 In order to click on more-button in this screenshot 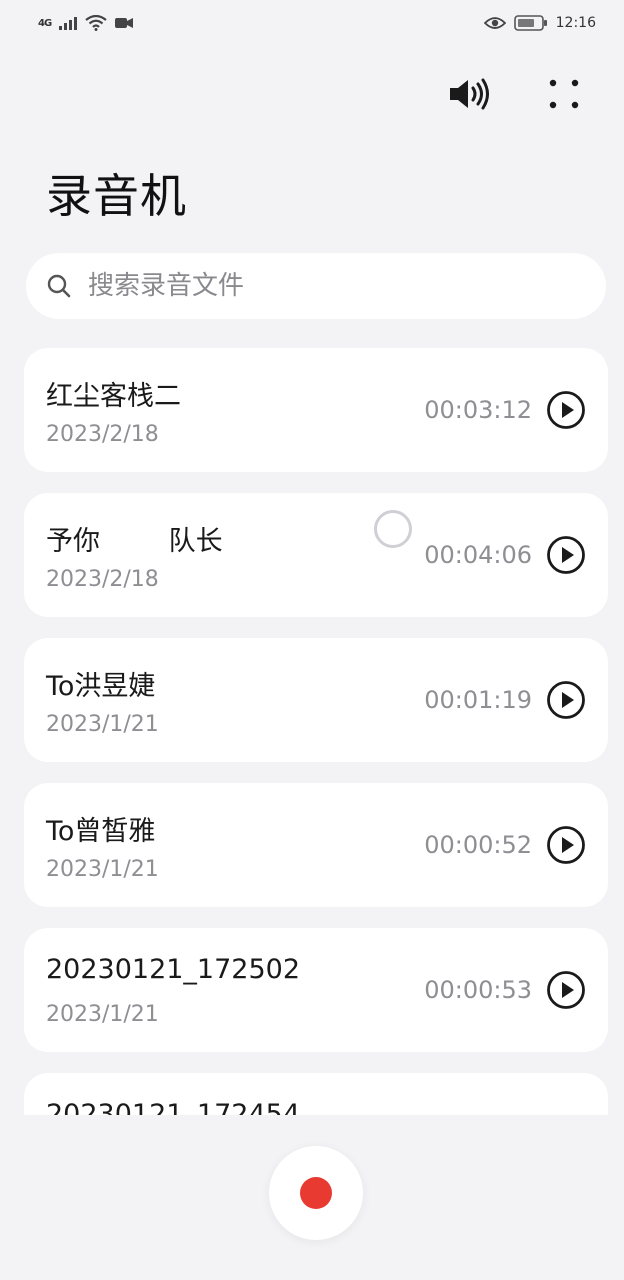, I will do `click(564, 94)`.